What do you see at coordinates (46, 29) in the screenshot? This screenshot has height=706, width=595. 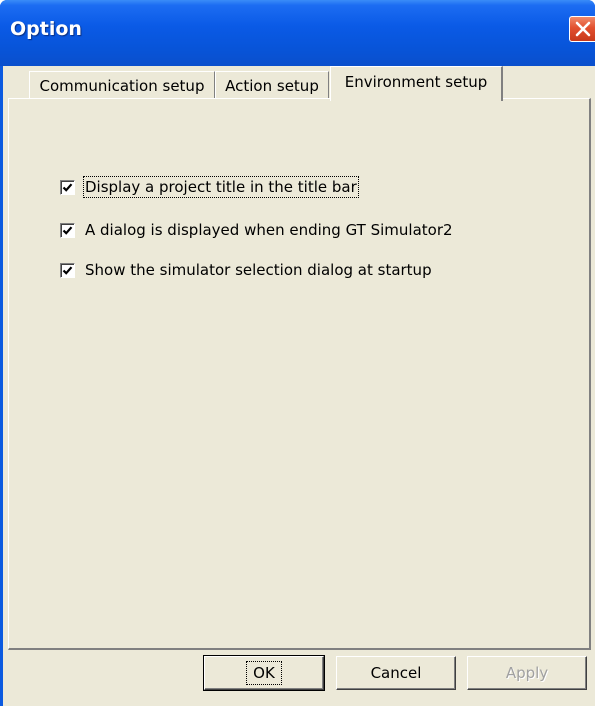 I see `window-title: Option` at bounding box center [46, 29].